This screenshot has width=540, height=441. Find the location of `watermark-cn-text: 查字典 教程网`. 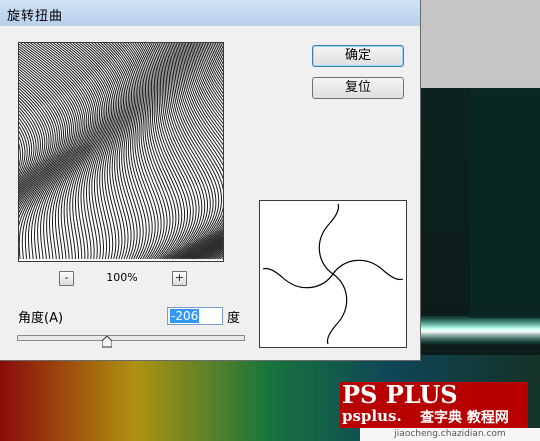

watermark-cn-text: 查字典 教程网 is located at coordinates (464, 418).